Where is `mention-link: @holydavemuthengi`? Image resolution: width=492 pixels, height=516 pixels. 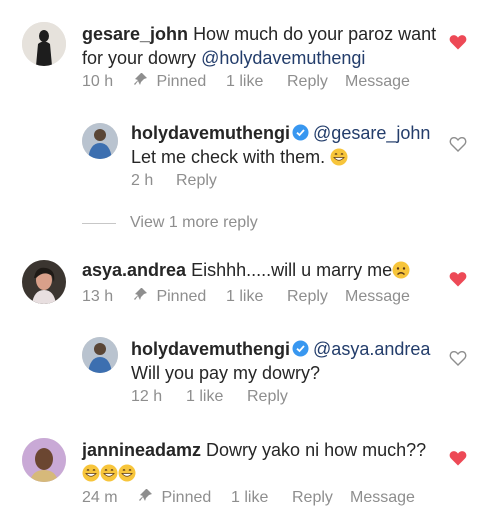 mention-link: @holydavemuthengi is located at coordinates (283, 58).